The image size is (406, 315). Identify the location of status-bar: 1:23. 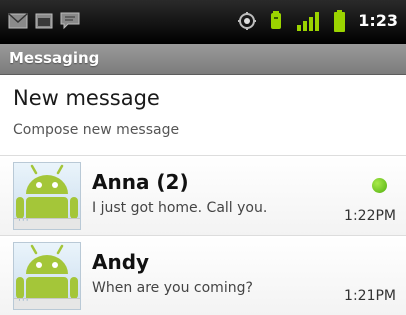
(203, 22).